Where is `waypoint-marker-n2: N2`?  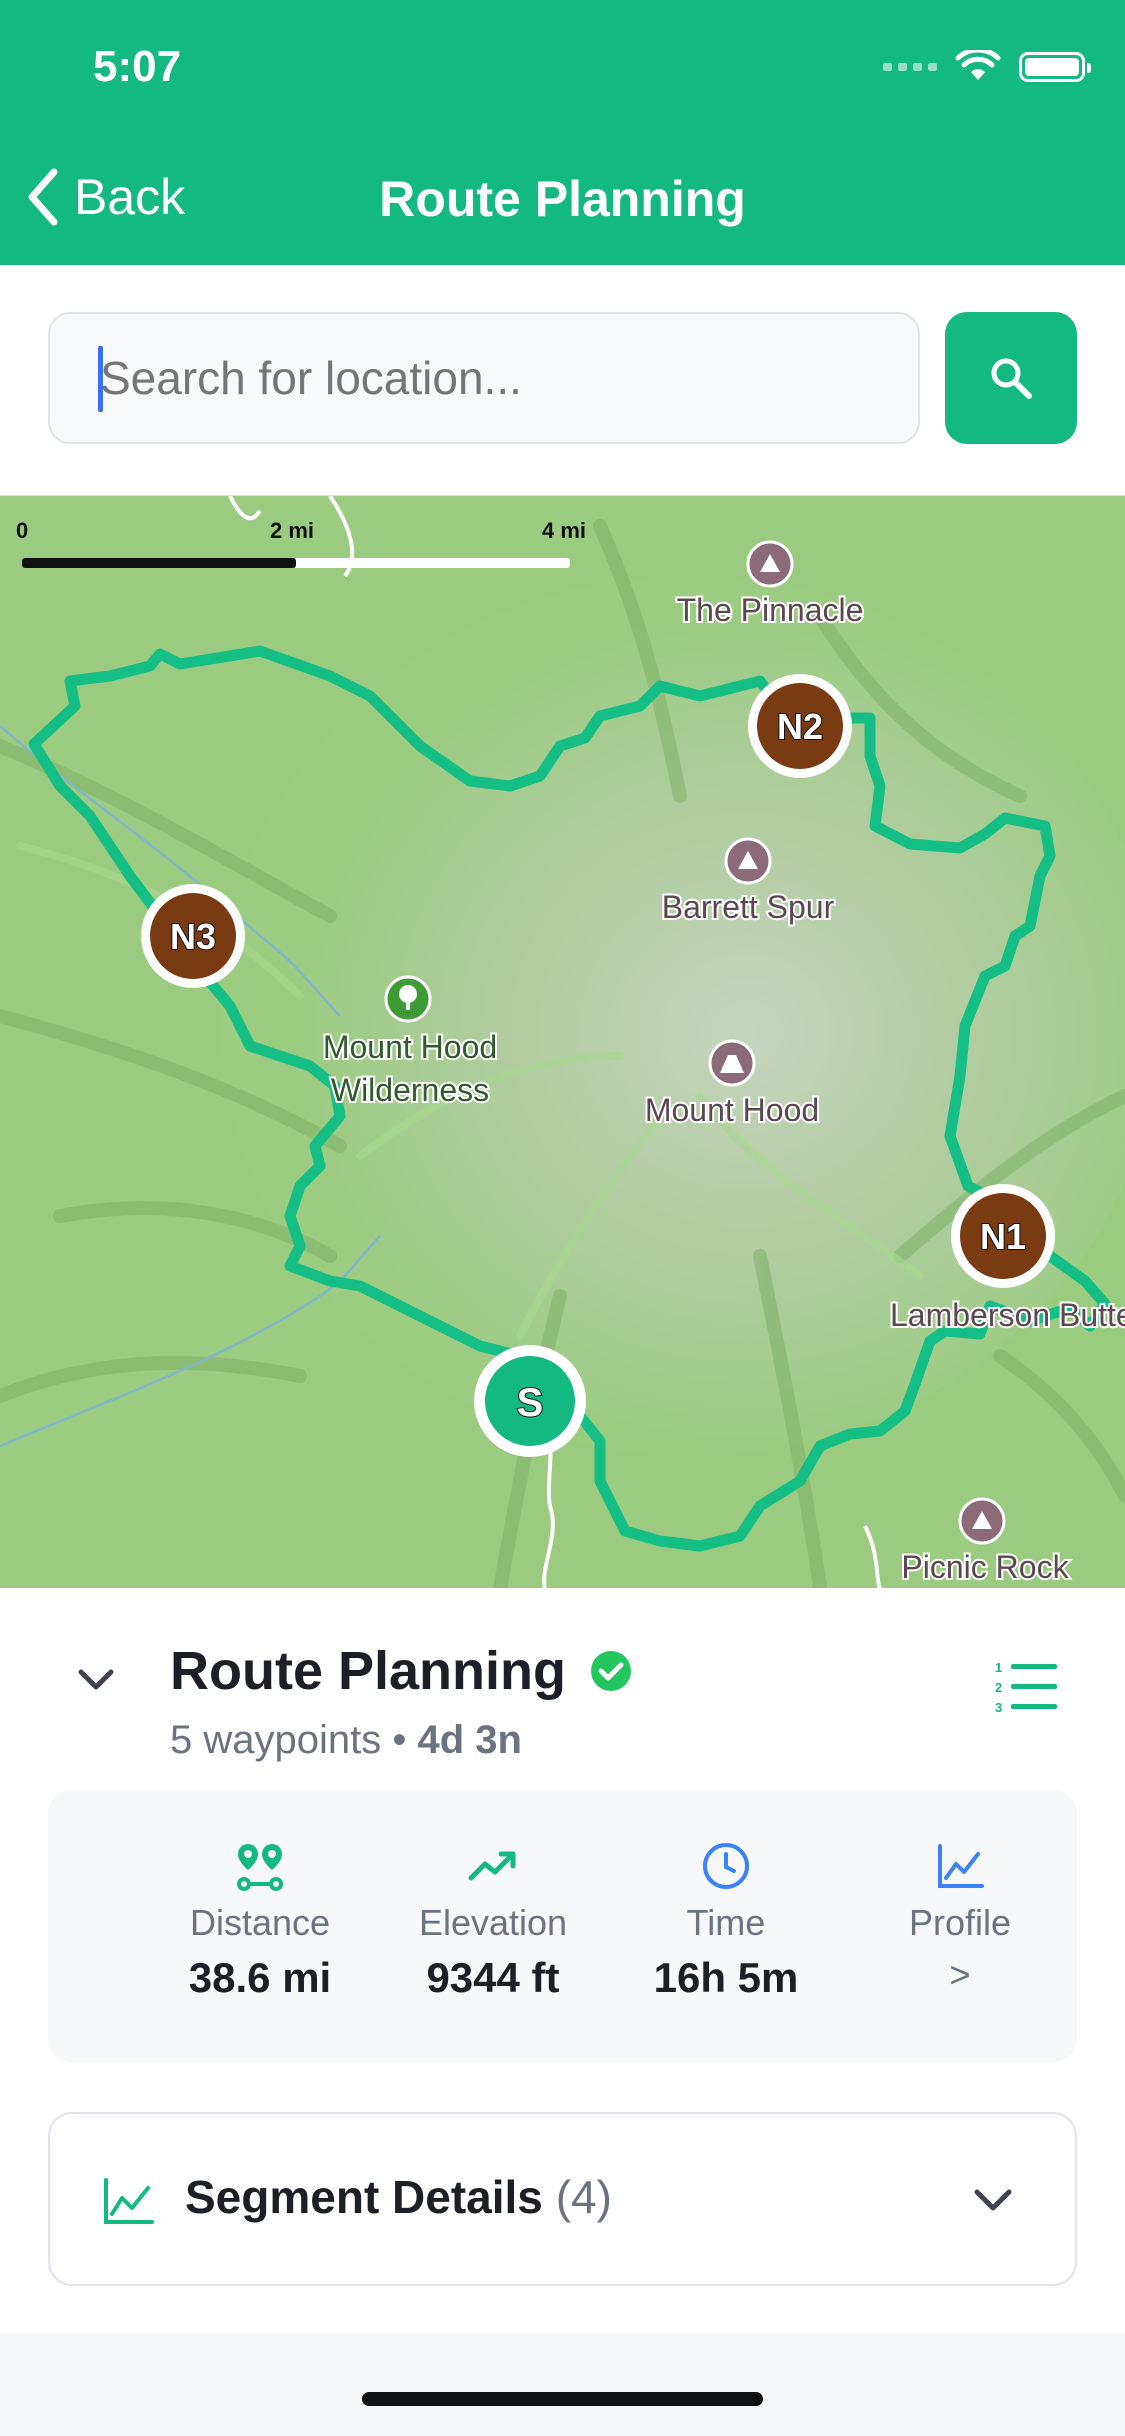
waypoint-marker-n2: N2 is located at coordinates (800, 726).